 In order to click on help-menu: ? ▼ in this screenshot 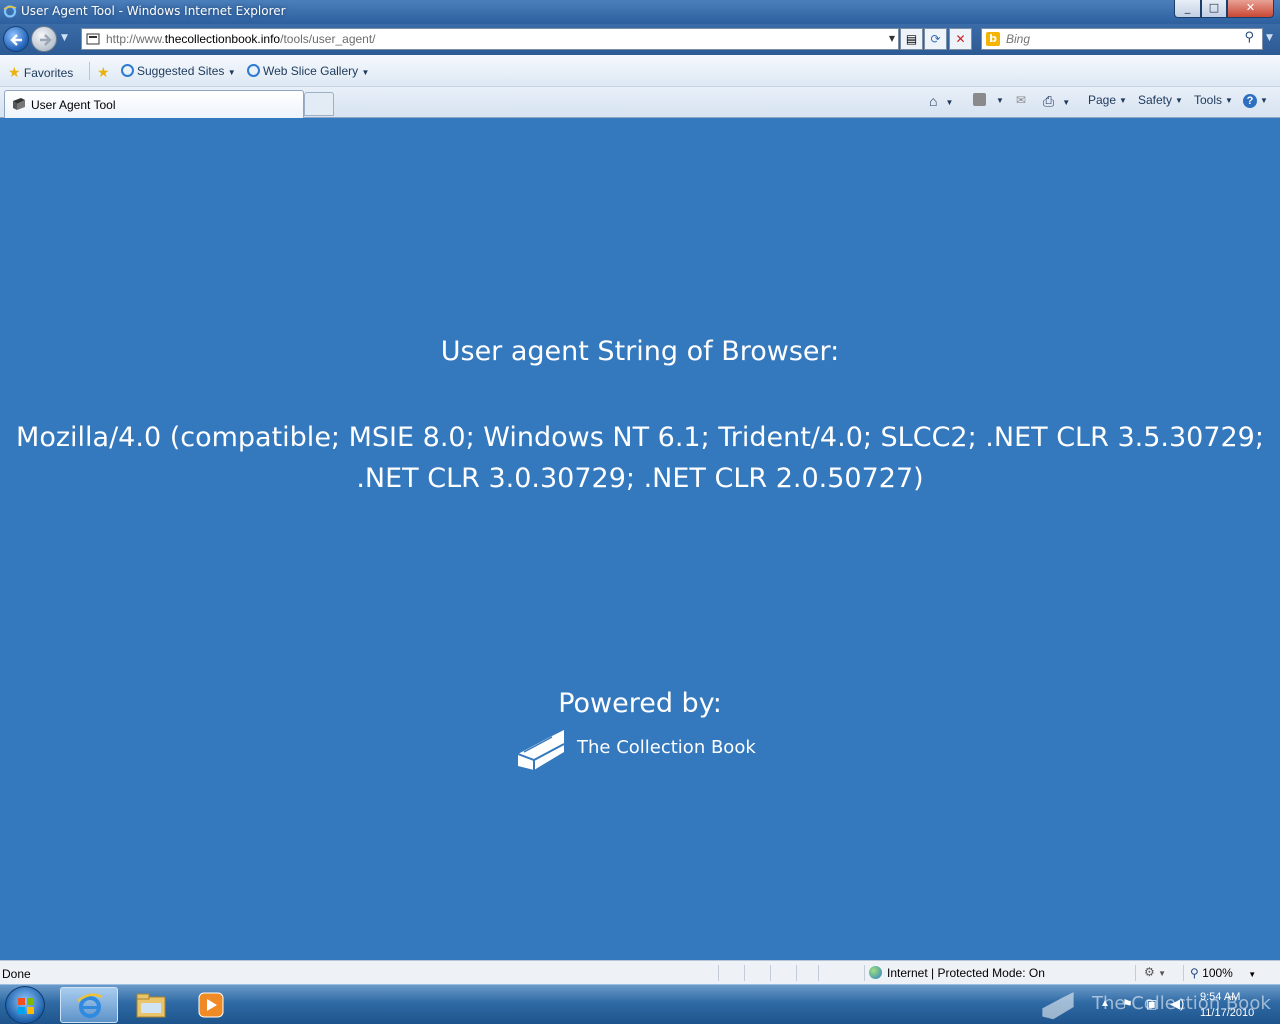, I will do `click(1255, 100)`.